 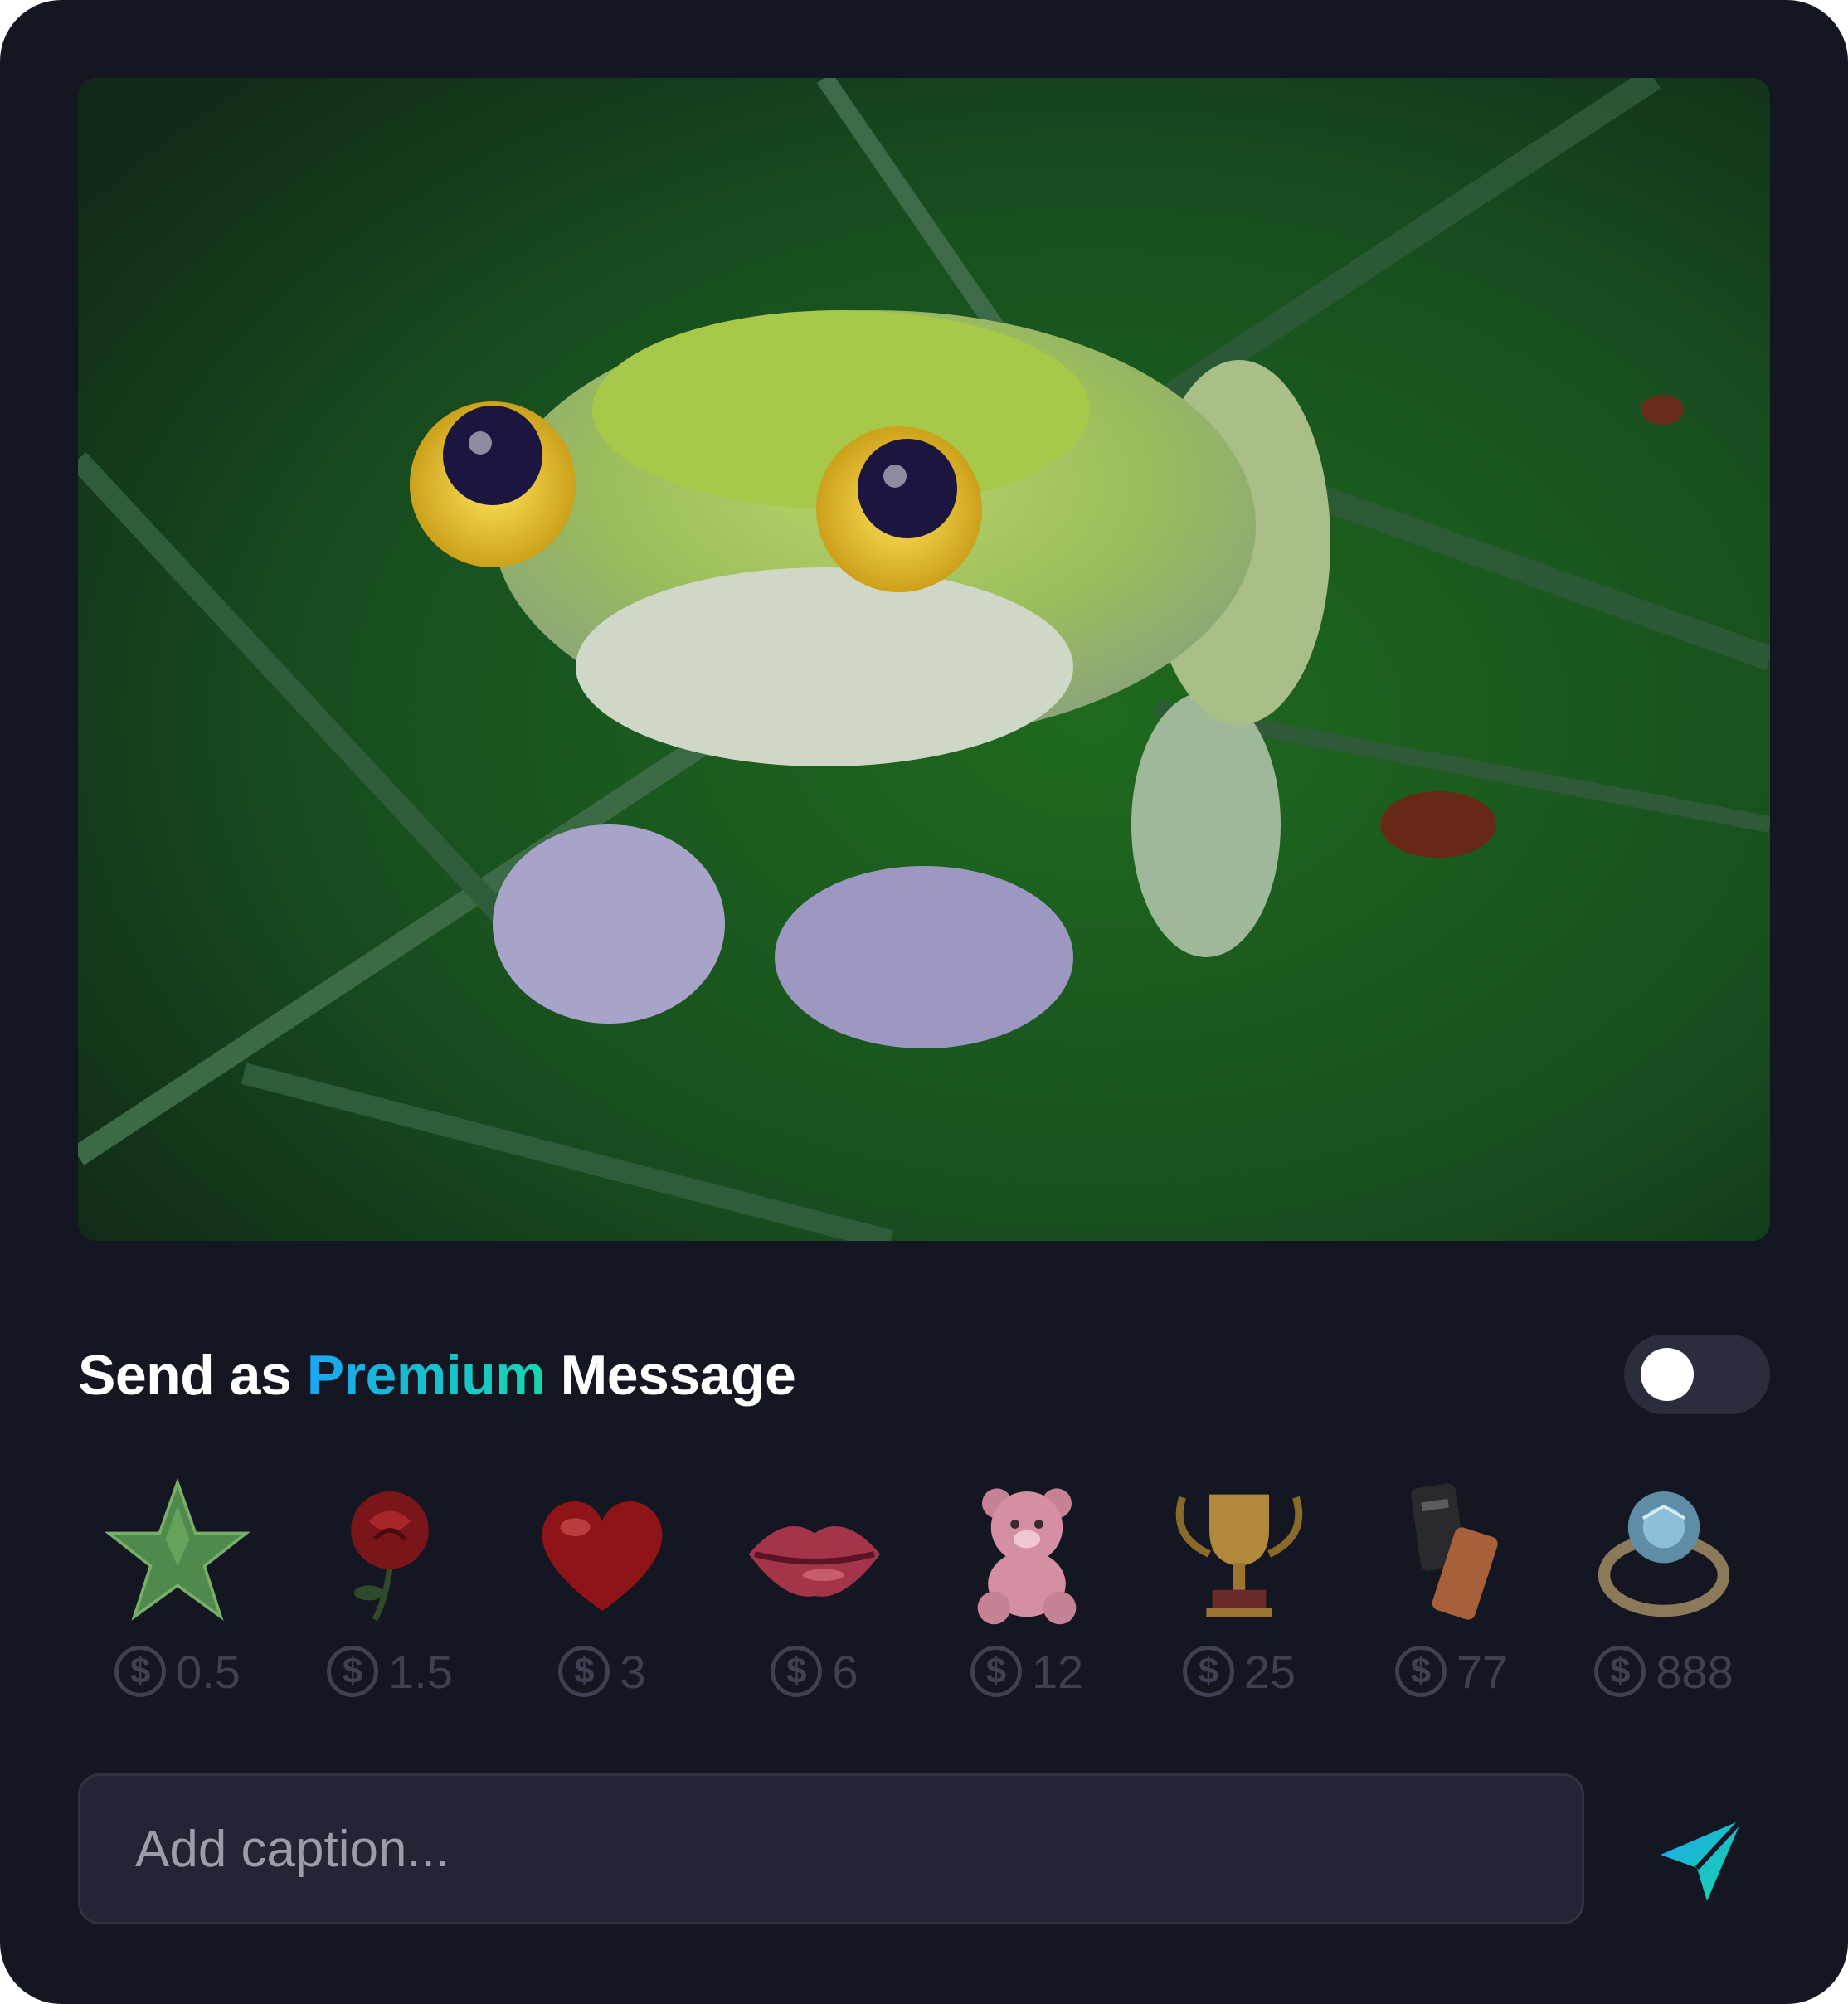 What do you see at coordinates (924, 1592) in the screenshot?
I see `gift-list: $ 0.5 $ 1.5 $ 3 $ 6 $ 12 $ 25 $ 77 $ 888` at bounding box center [924, 1592].